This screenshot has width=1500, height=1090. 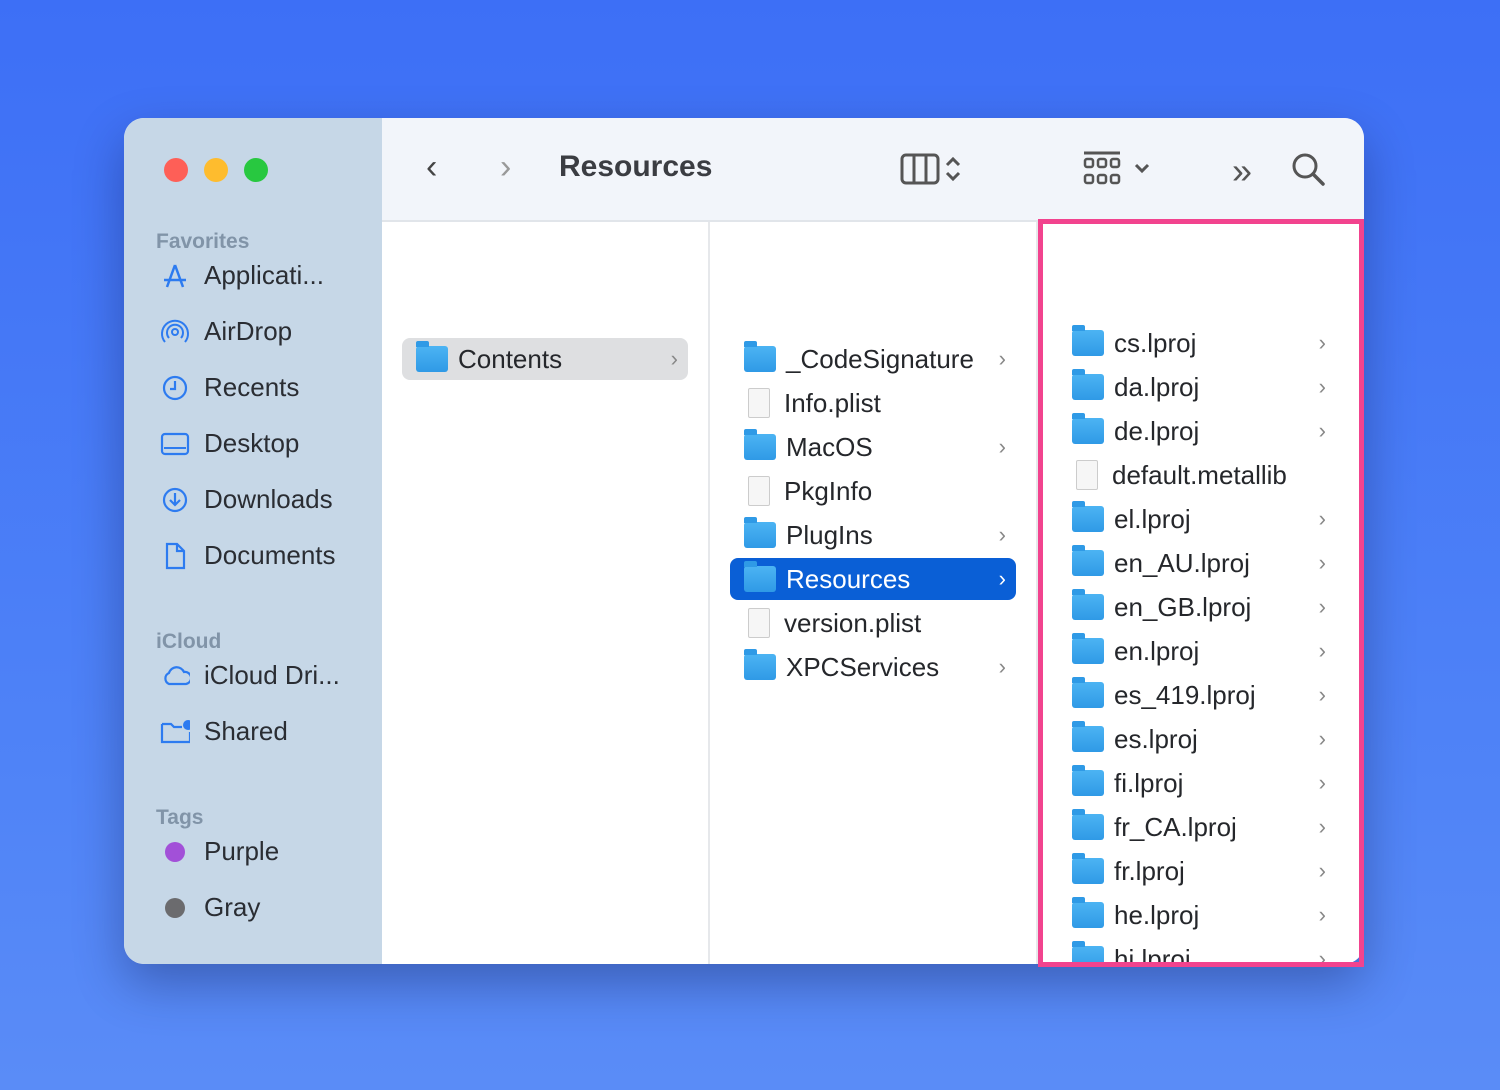 What do you see at coordinates (1197, 475) in the screenshot?
I see `file-item: default.metallib` at bounding box center [1197, 475].